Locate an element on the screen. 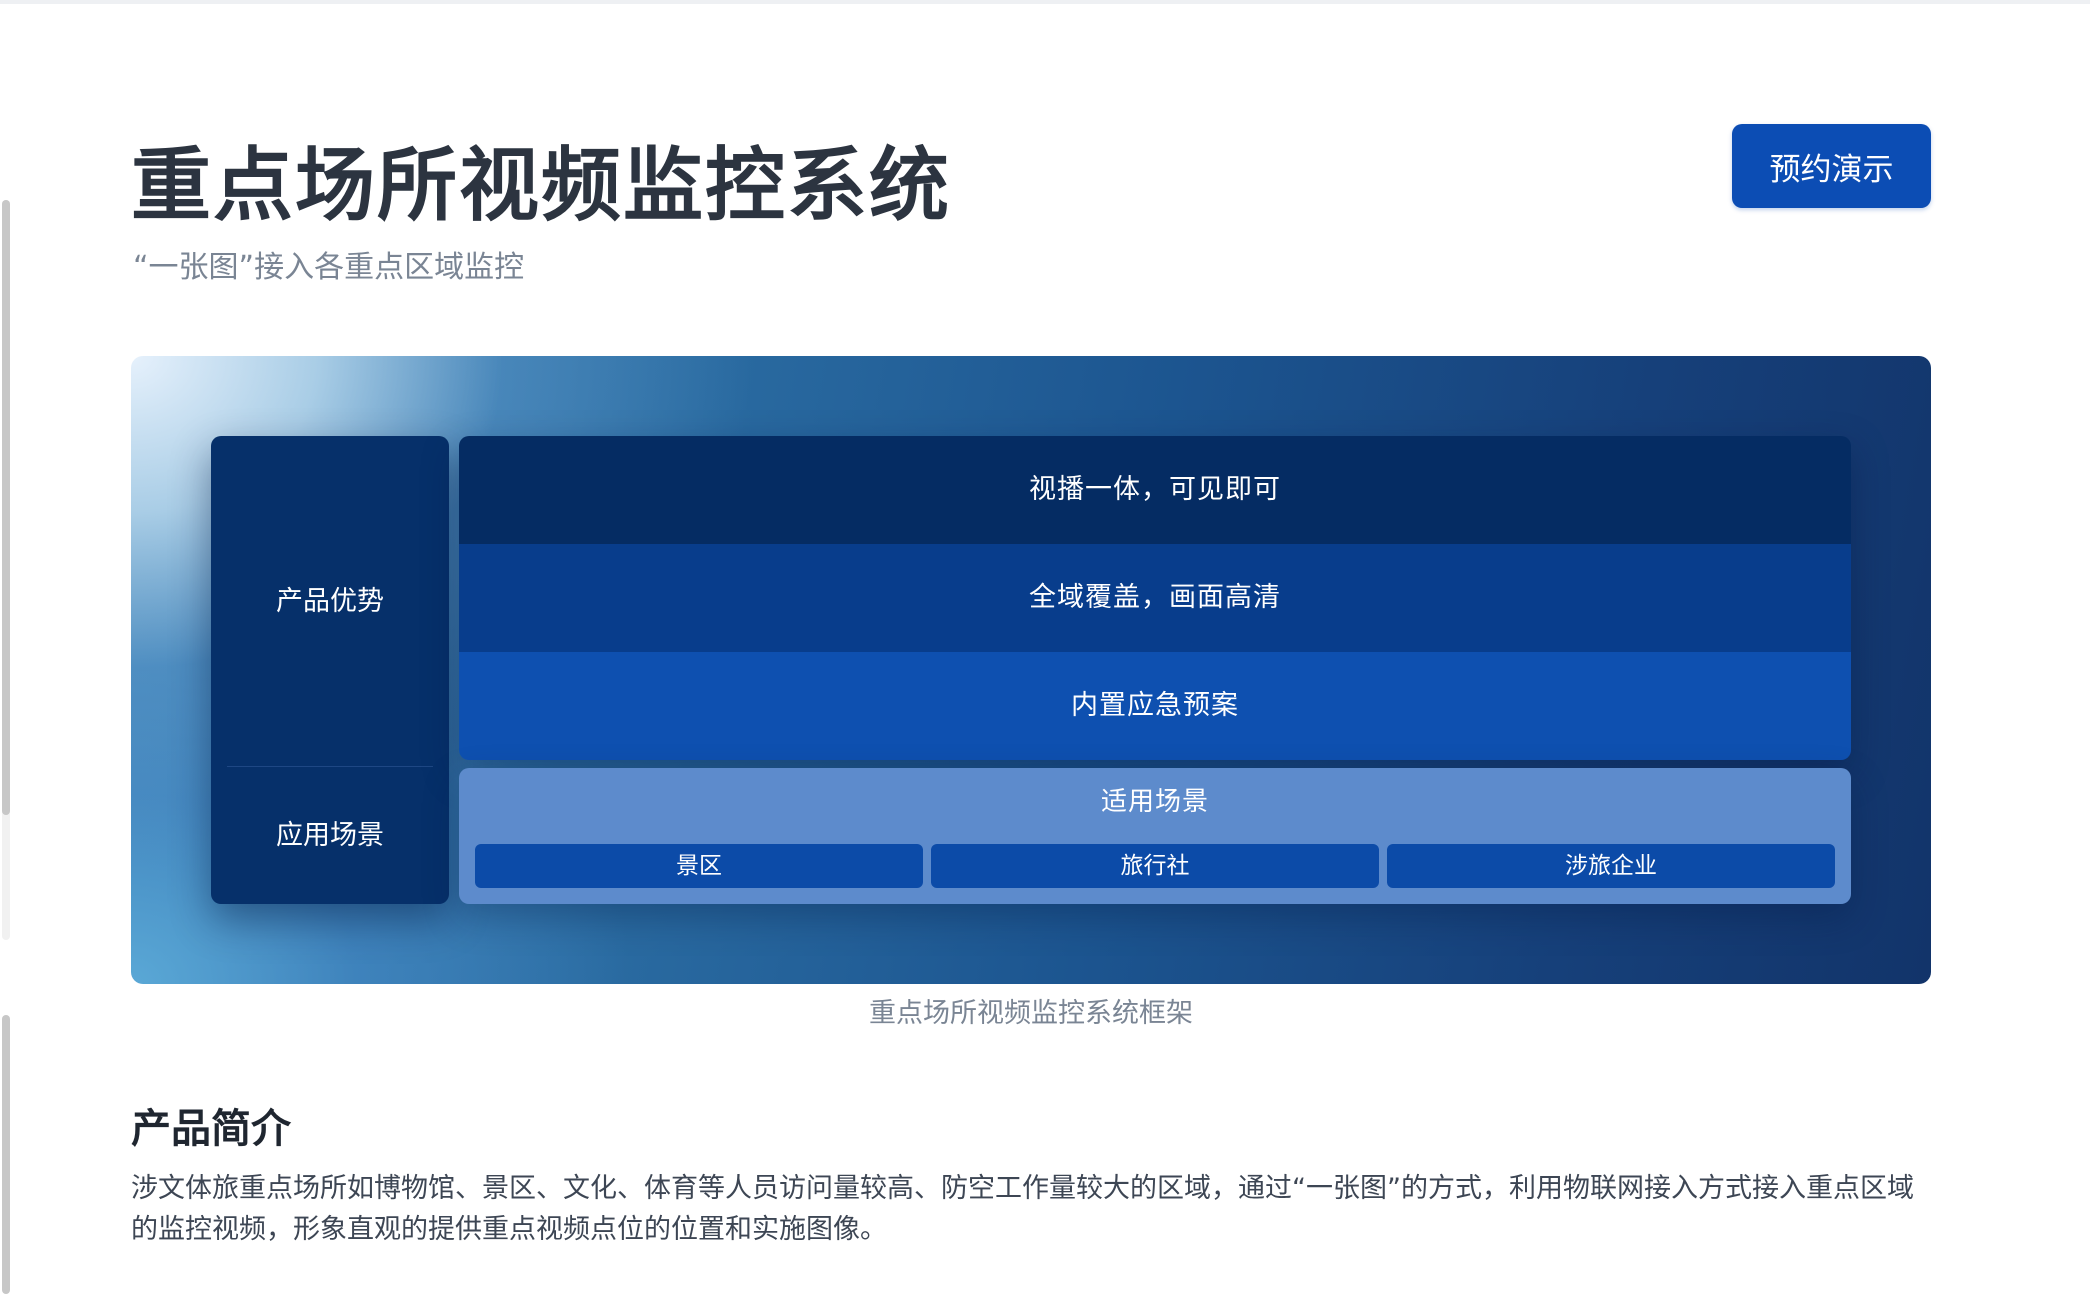 Image resolution: width=2090 pixels, height=1294 pixels. product-advantage-label: 产品优势 is located at coordinates (330, 601).